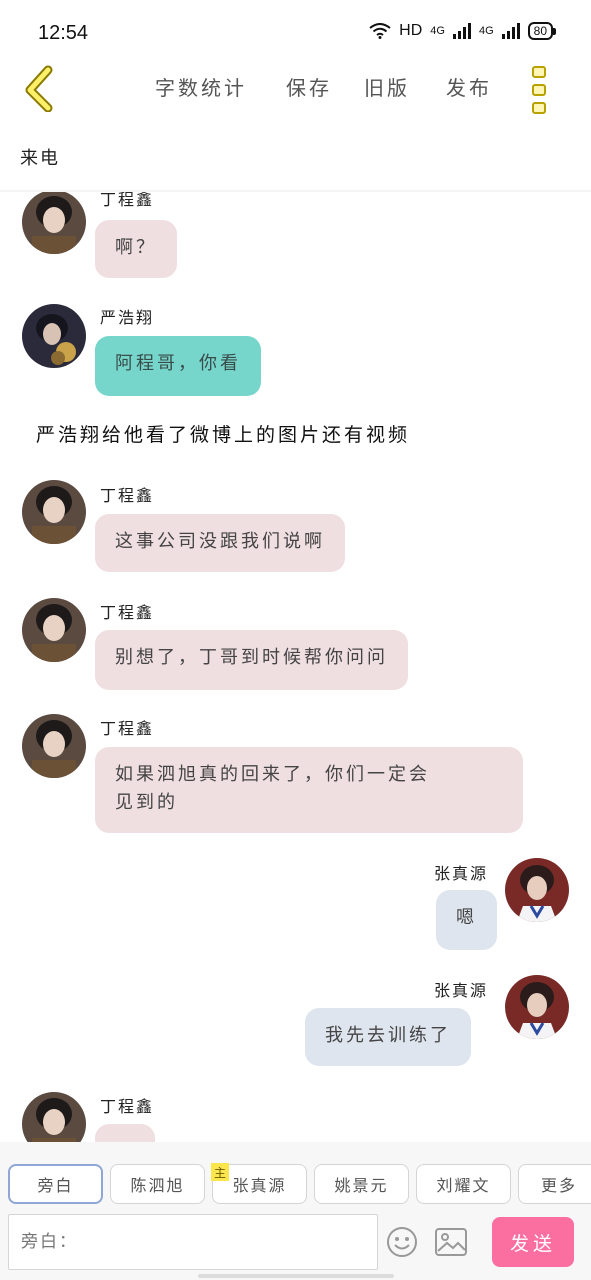 This screenshot has width=591, height=1280. Describe the element at coordinates (469, 86) in the screenshot. I see `publish-button: 发布` at that location.